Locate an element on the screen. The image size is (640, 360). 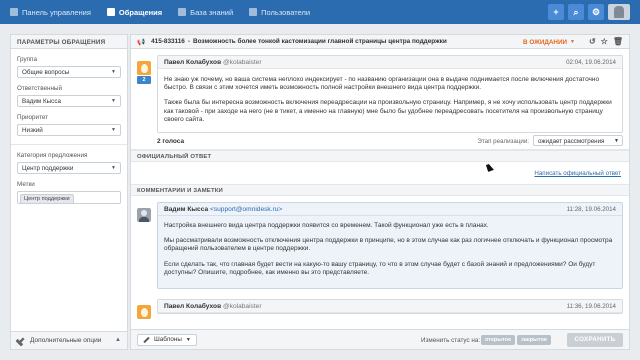
comments-header: КОММЕНТАРИИ И ЗАМЕТКИ is located at coordinates (380, 190).